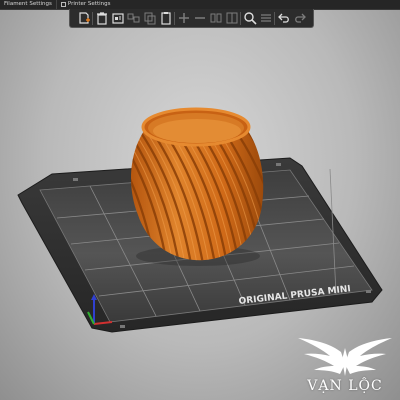  I want to click on delete-icon, so click(101, 18).